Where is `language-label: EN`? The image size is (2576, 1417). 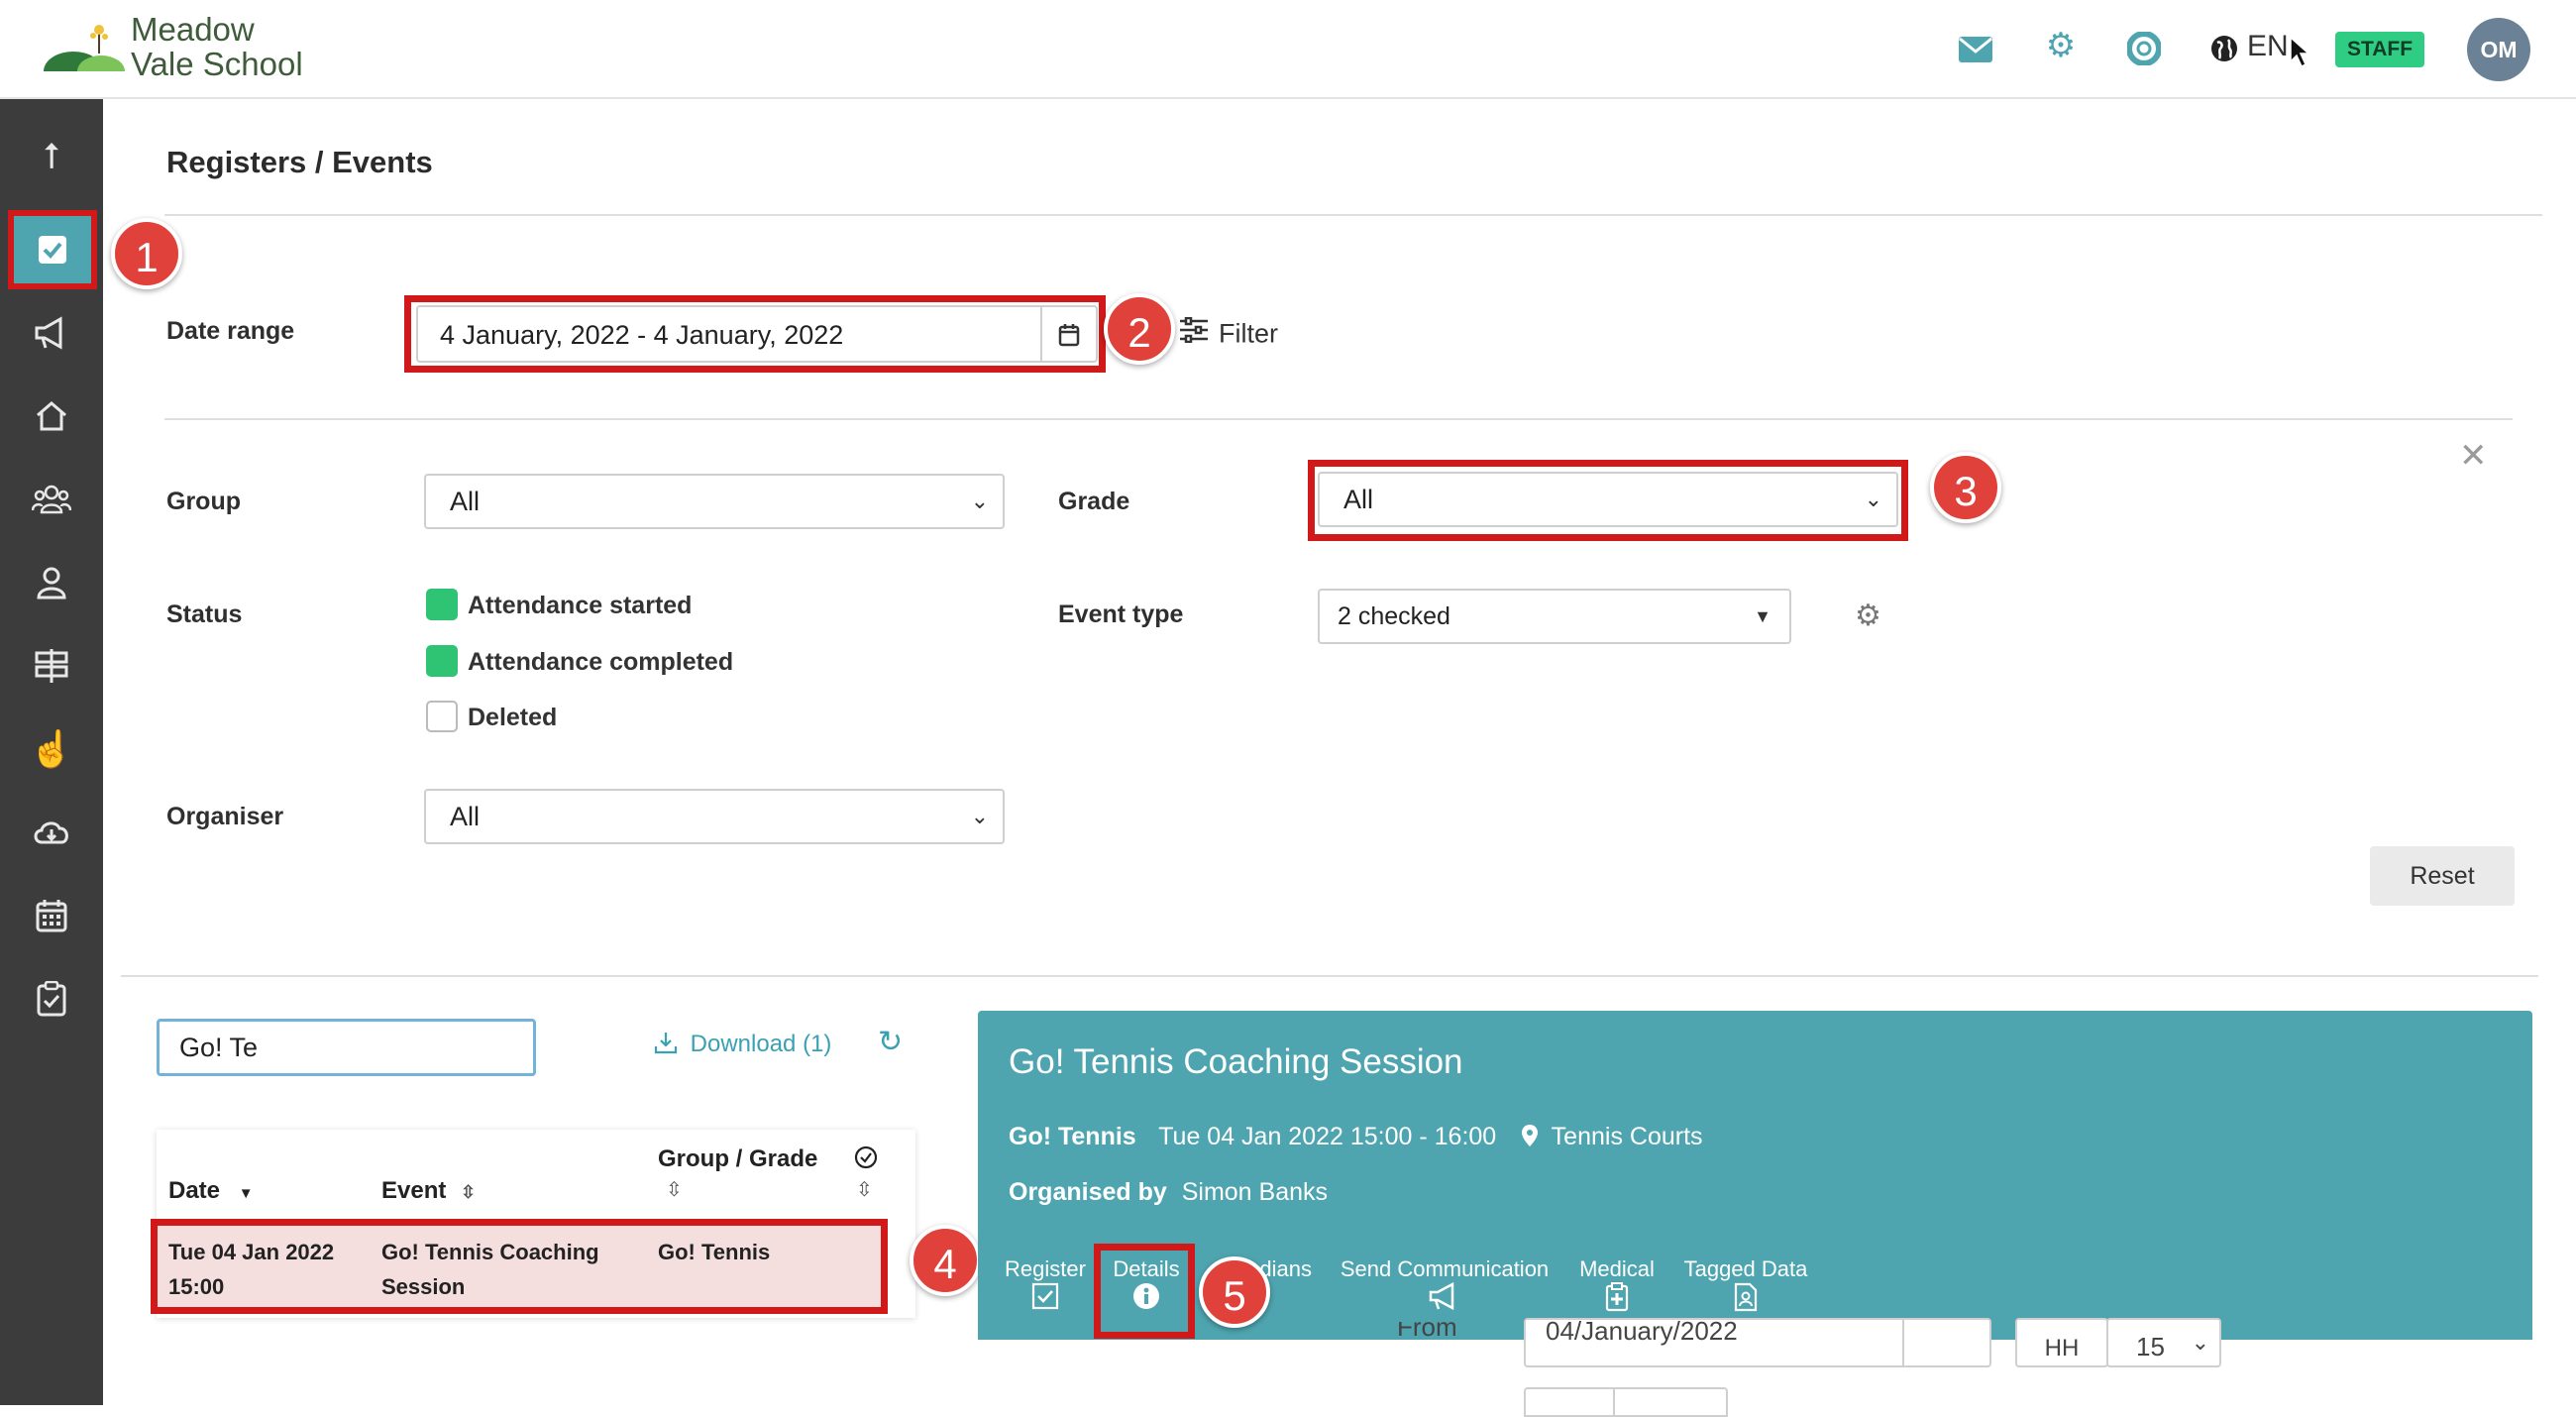 language-label: EN is located at coordinates (2268, 46).